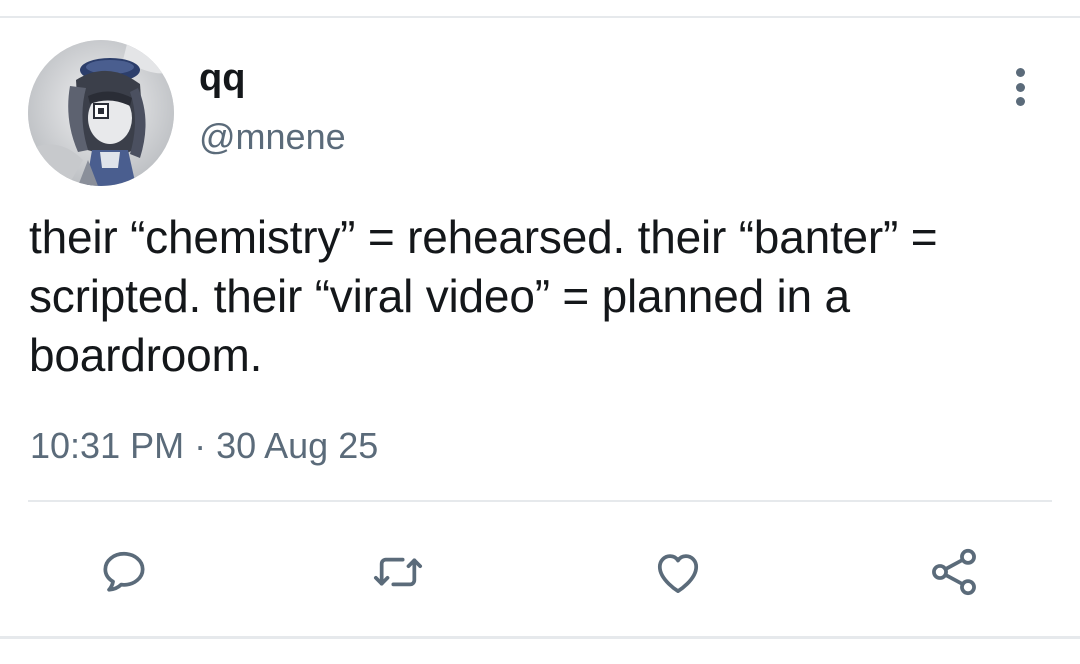 The width and height of the screenshot is (1080, 664). Describe the element at coordinates (204, 446) in the screenshot. I see `tweet-timestamp: 10:31 PM · 30 Aug 25` at that location.